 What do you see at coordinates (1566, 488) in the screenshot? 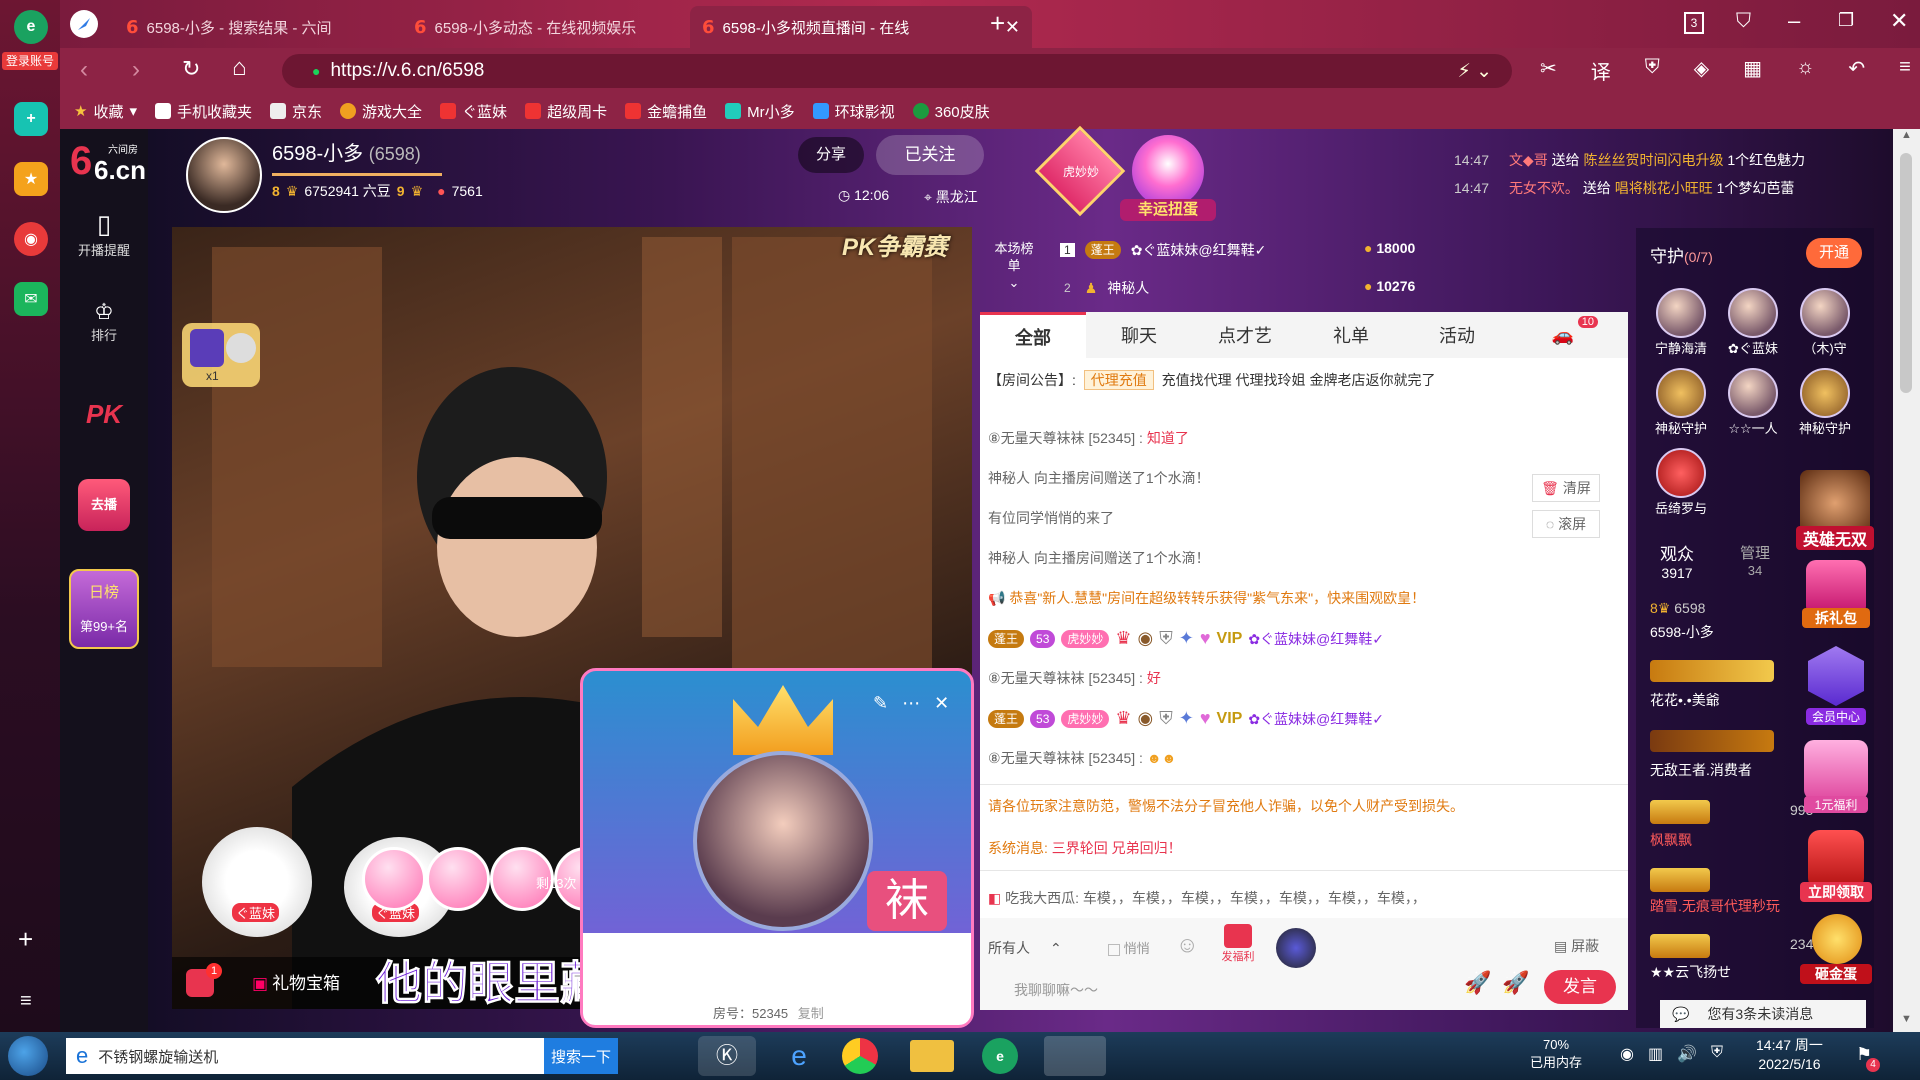
I see `clear-screen-button: 🗑 清屏` at bounding box center [1566, 488].